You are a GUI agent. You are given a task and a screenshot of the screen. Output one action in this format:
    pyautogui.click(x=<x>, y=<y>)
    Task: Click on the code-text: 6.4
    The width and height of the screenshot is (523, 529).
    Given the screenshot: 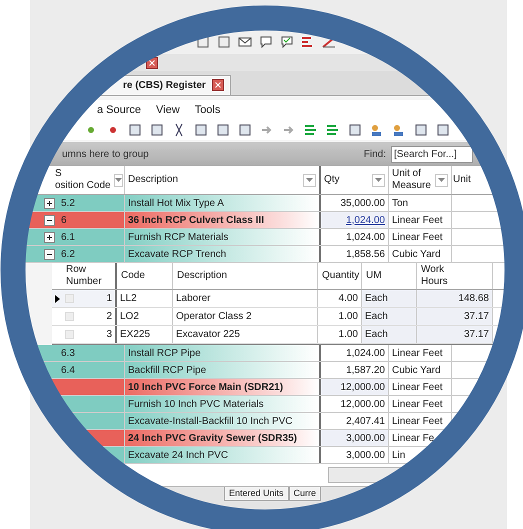 What is the action you would take?
    pyautogui.click(x=68, y=370)
    